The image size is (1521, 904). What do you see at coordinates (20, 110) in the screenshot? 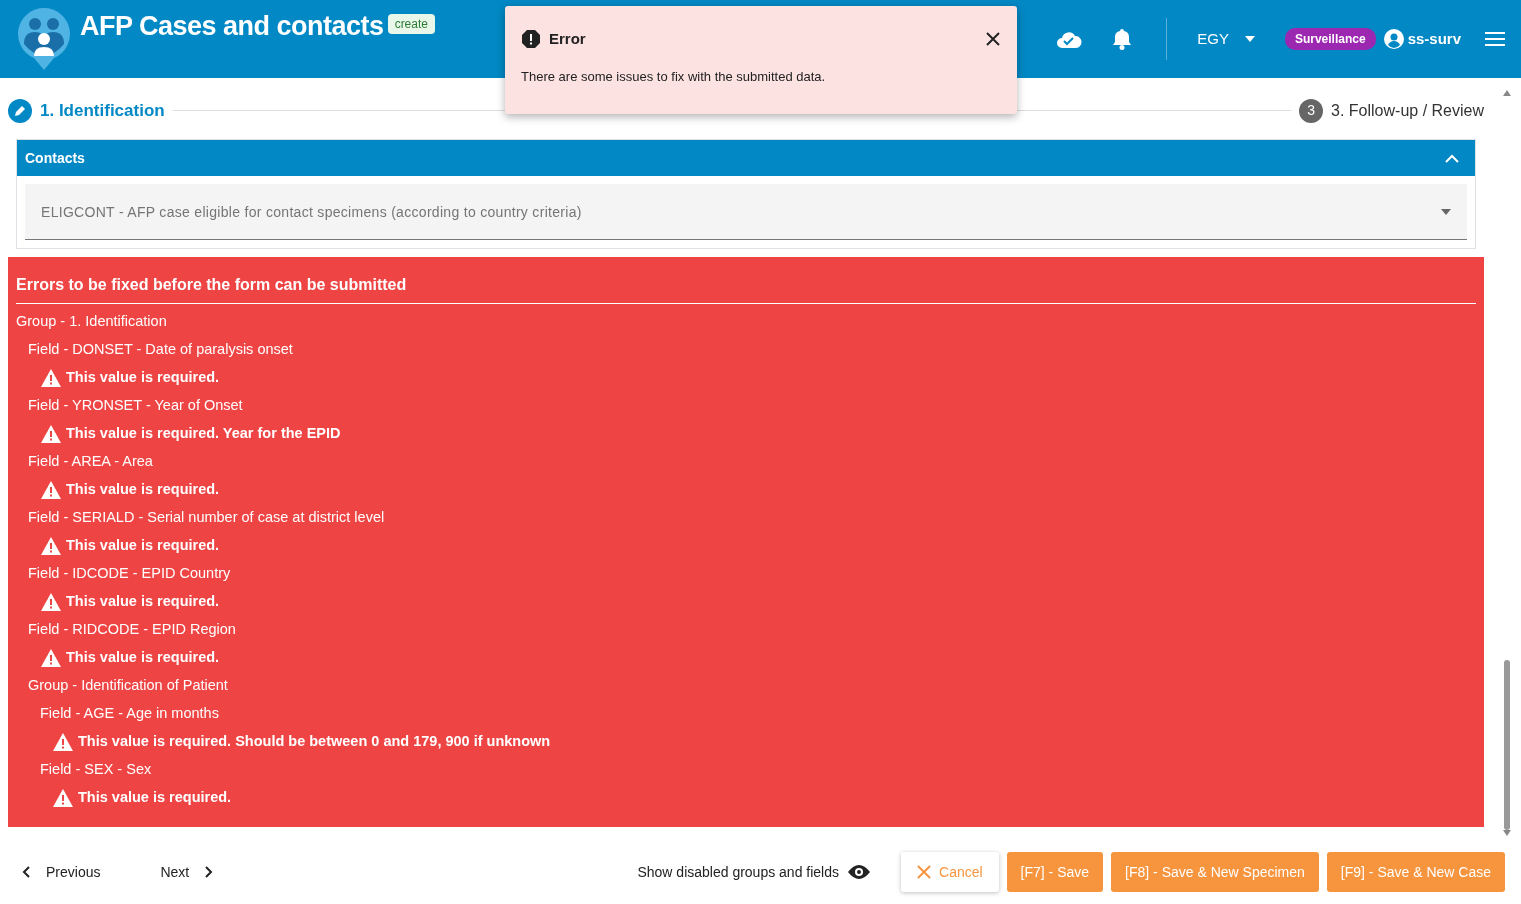
I see `pencil-icon` at bounding box center [20, 110].